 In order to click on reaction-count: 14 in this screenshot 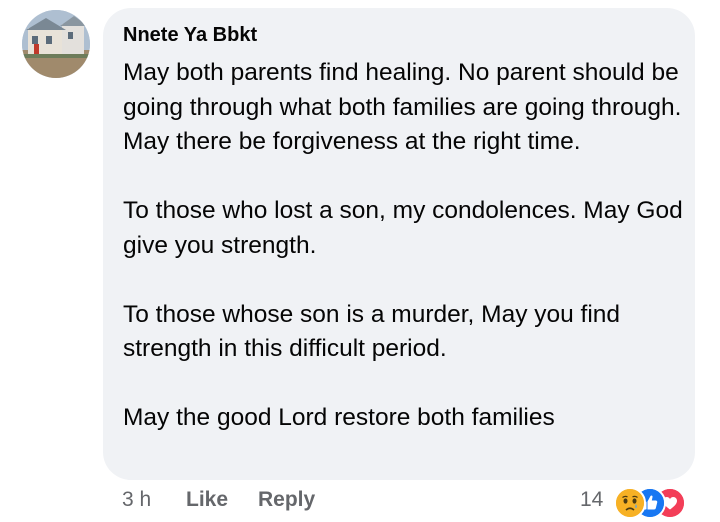, I will do `click(592, 499)`.